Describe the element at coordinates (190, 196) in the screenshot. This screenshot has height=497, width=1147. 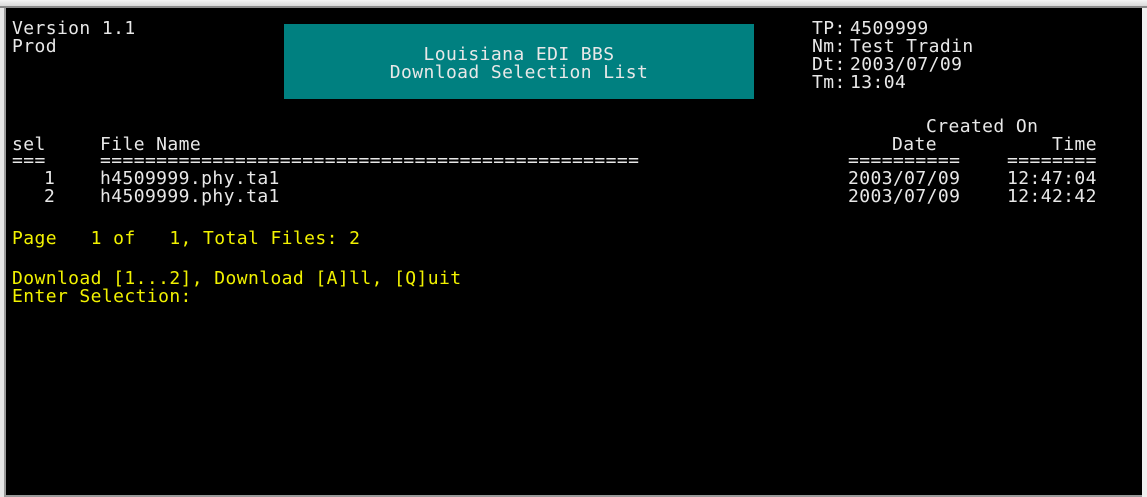
I see `row-file-name: h4509999.phy.ta1` at that location.